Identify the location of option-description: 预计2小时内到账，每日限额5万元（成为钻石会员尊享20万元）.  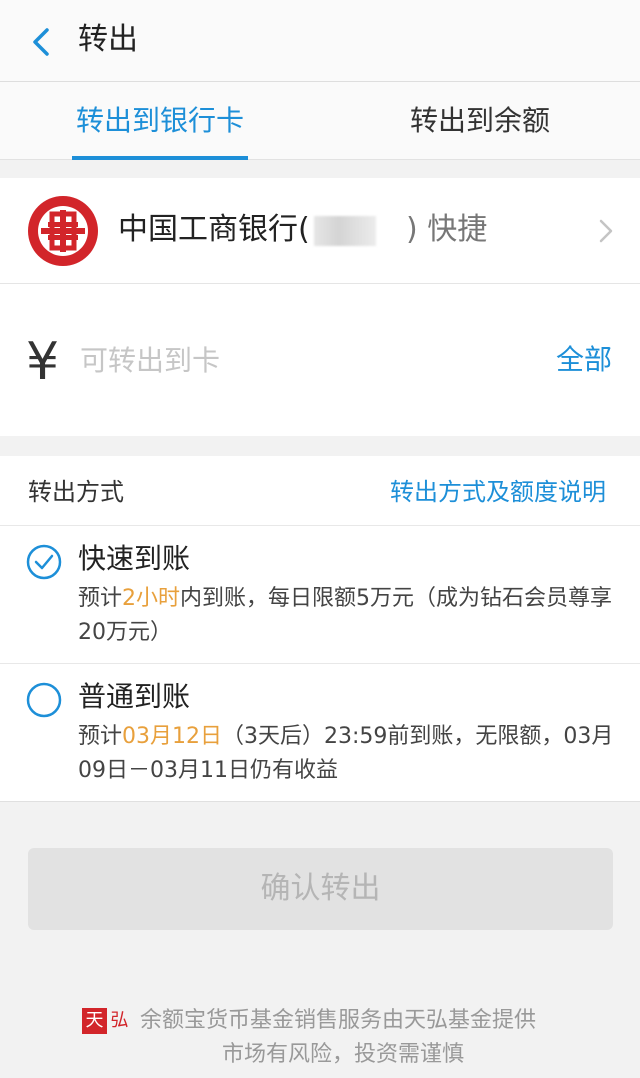
(345, 615).